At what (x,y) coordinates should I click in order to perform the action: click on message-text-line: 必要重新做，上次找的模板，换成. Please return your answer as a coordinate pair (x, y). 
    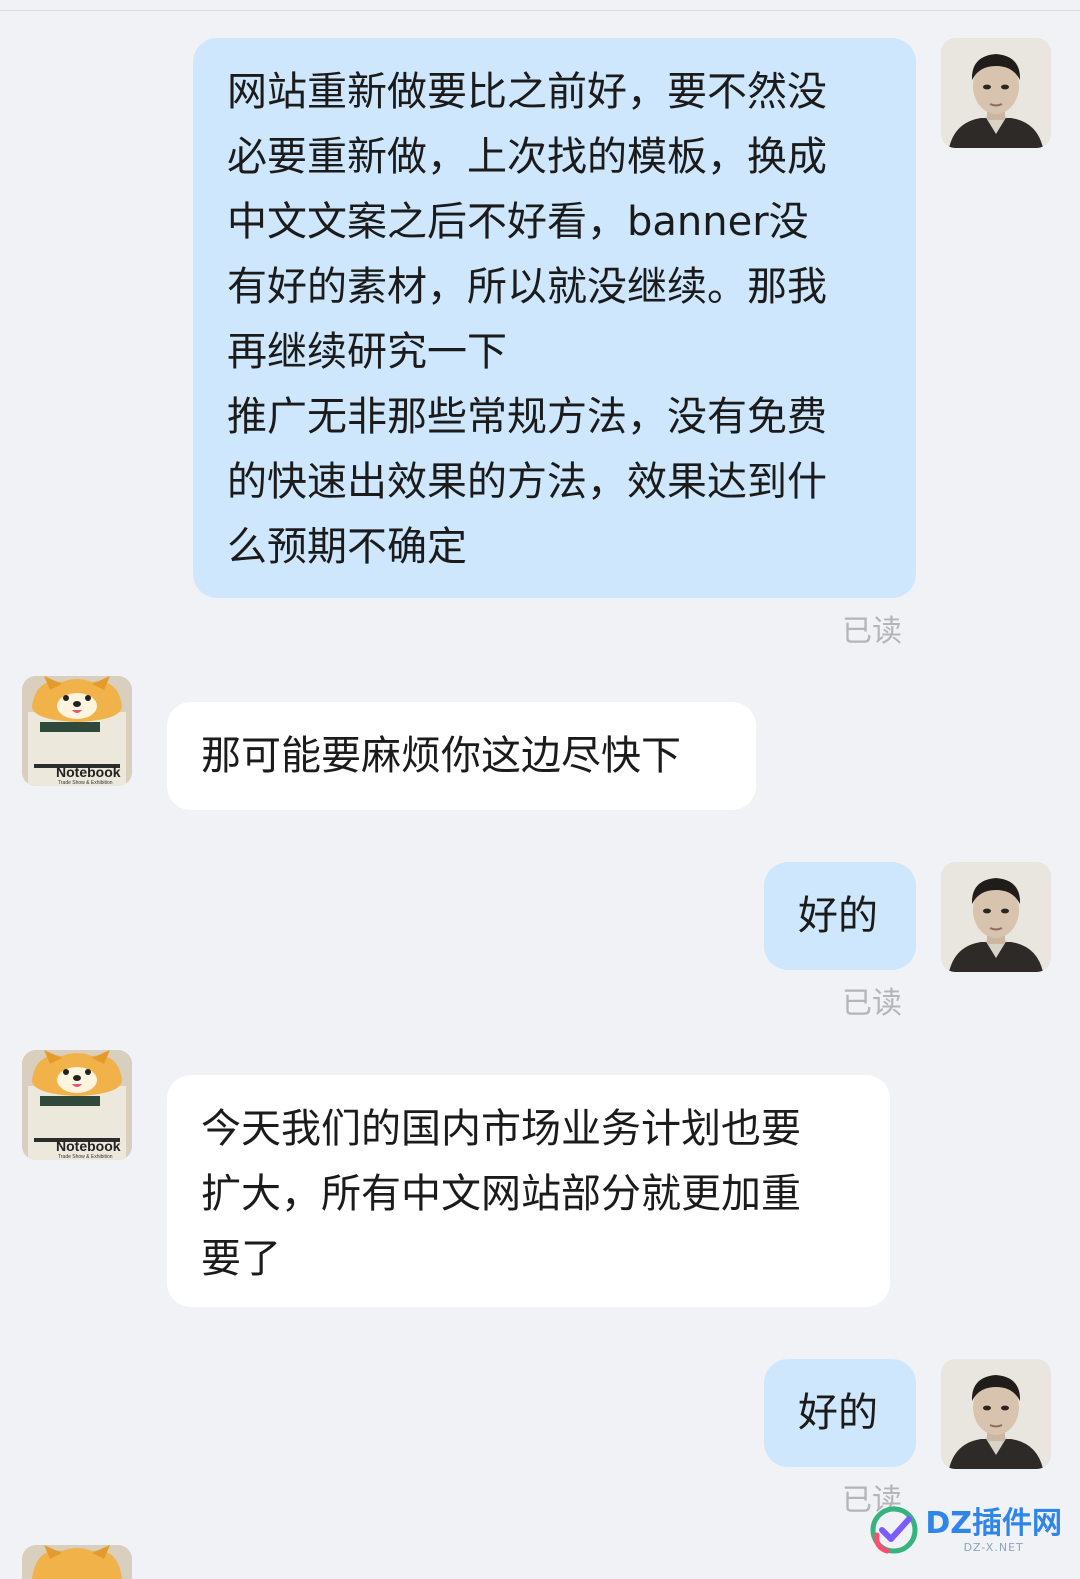
    Looking at the image, I should click on (527, 157).